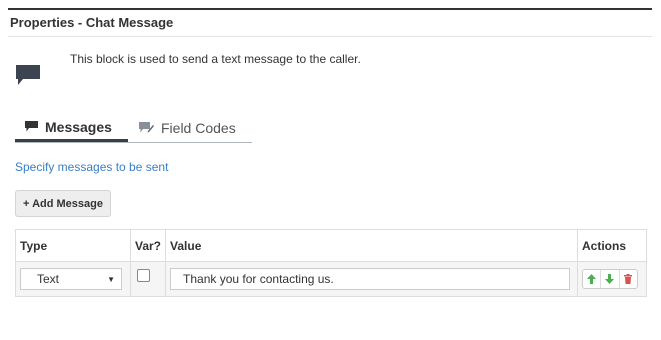 This screenshot has width=661, height=340. What do you see at coordinates (31, 126) in the screenshot?
I see `chat-bubble-icon` at bounding box center [31, 126].